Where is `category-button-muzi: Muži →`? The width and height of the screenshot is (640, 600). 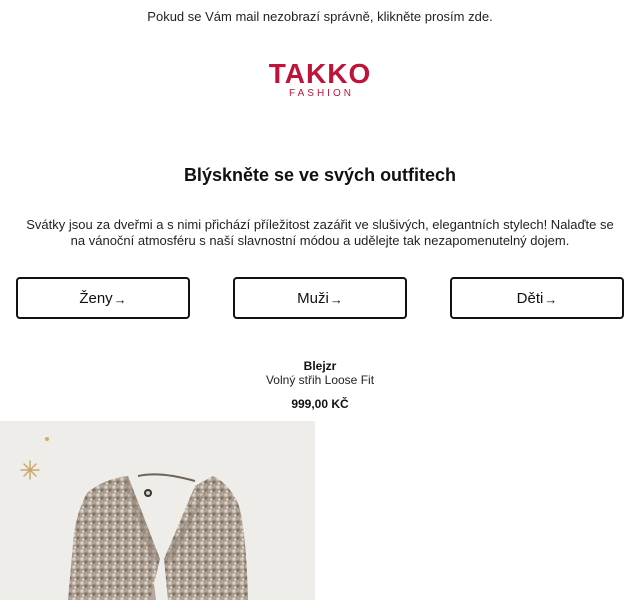
category-button-muzi: Muži → is located at coordinates (320, 298).